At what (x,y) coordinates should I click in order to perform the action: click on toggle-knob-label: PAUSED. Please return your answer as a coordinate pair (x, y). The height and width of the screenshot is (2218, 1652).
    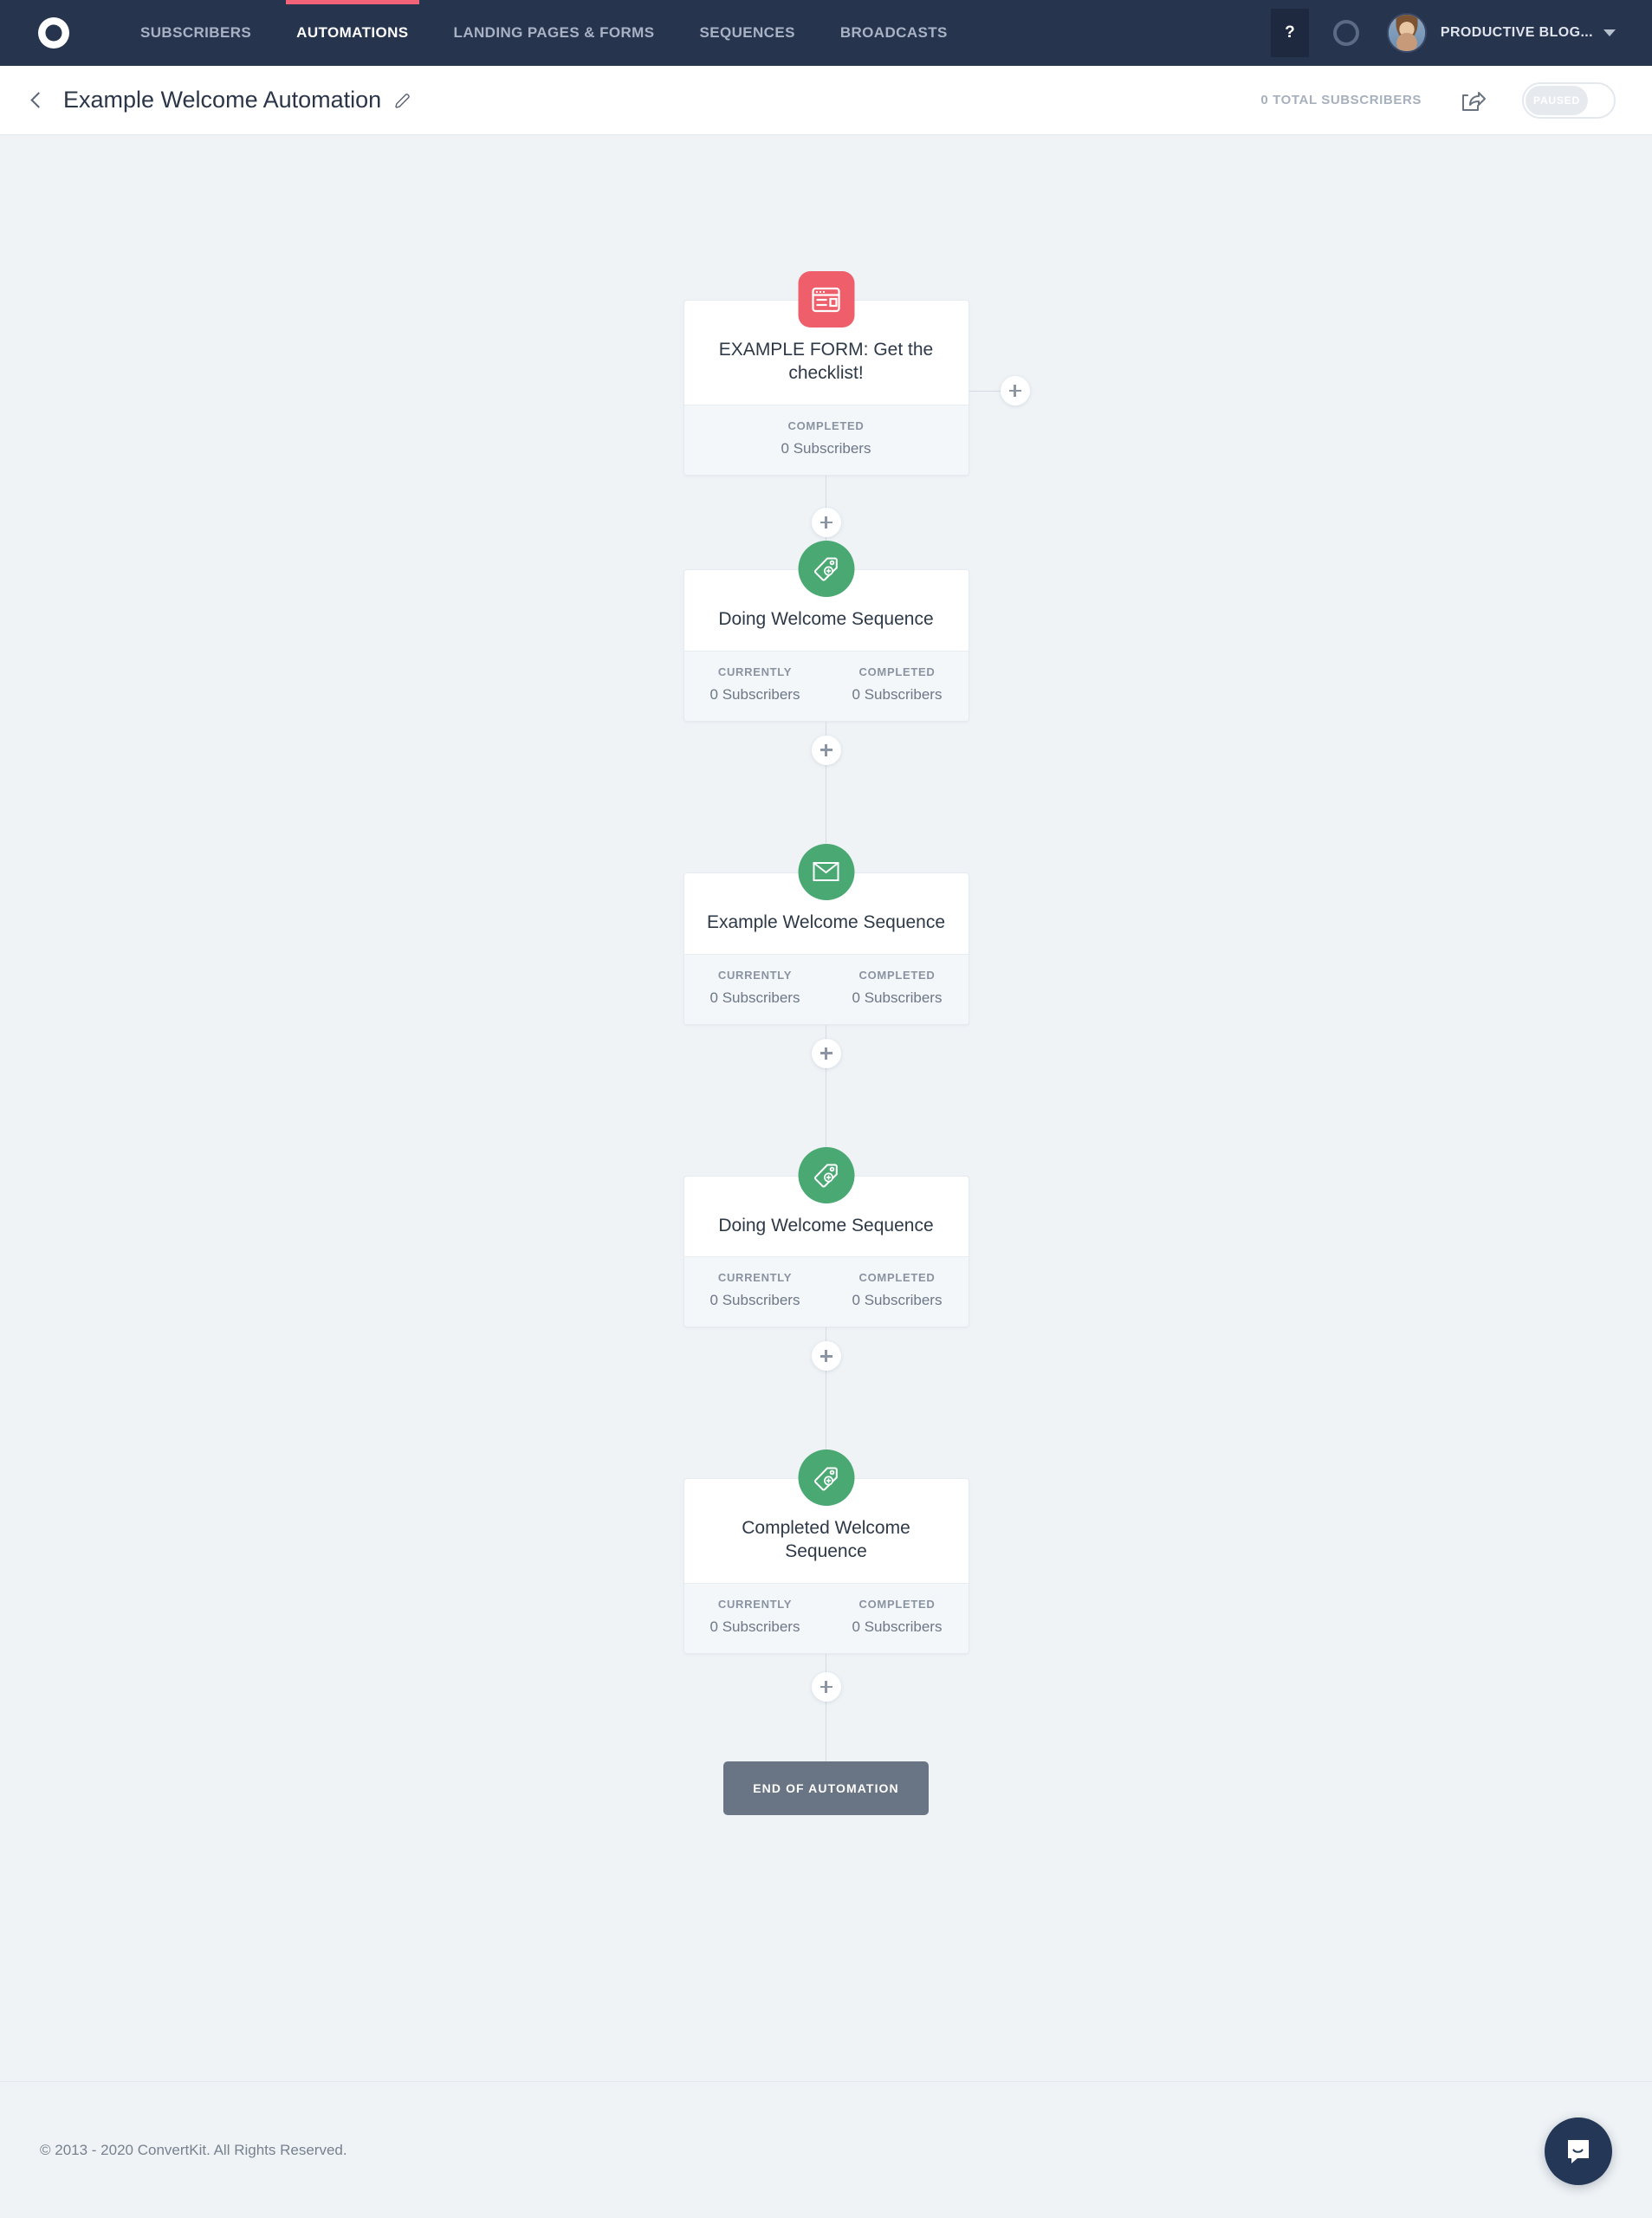
    Looking at the image, I should click on (1557, 100).